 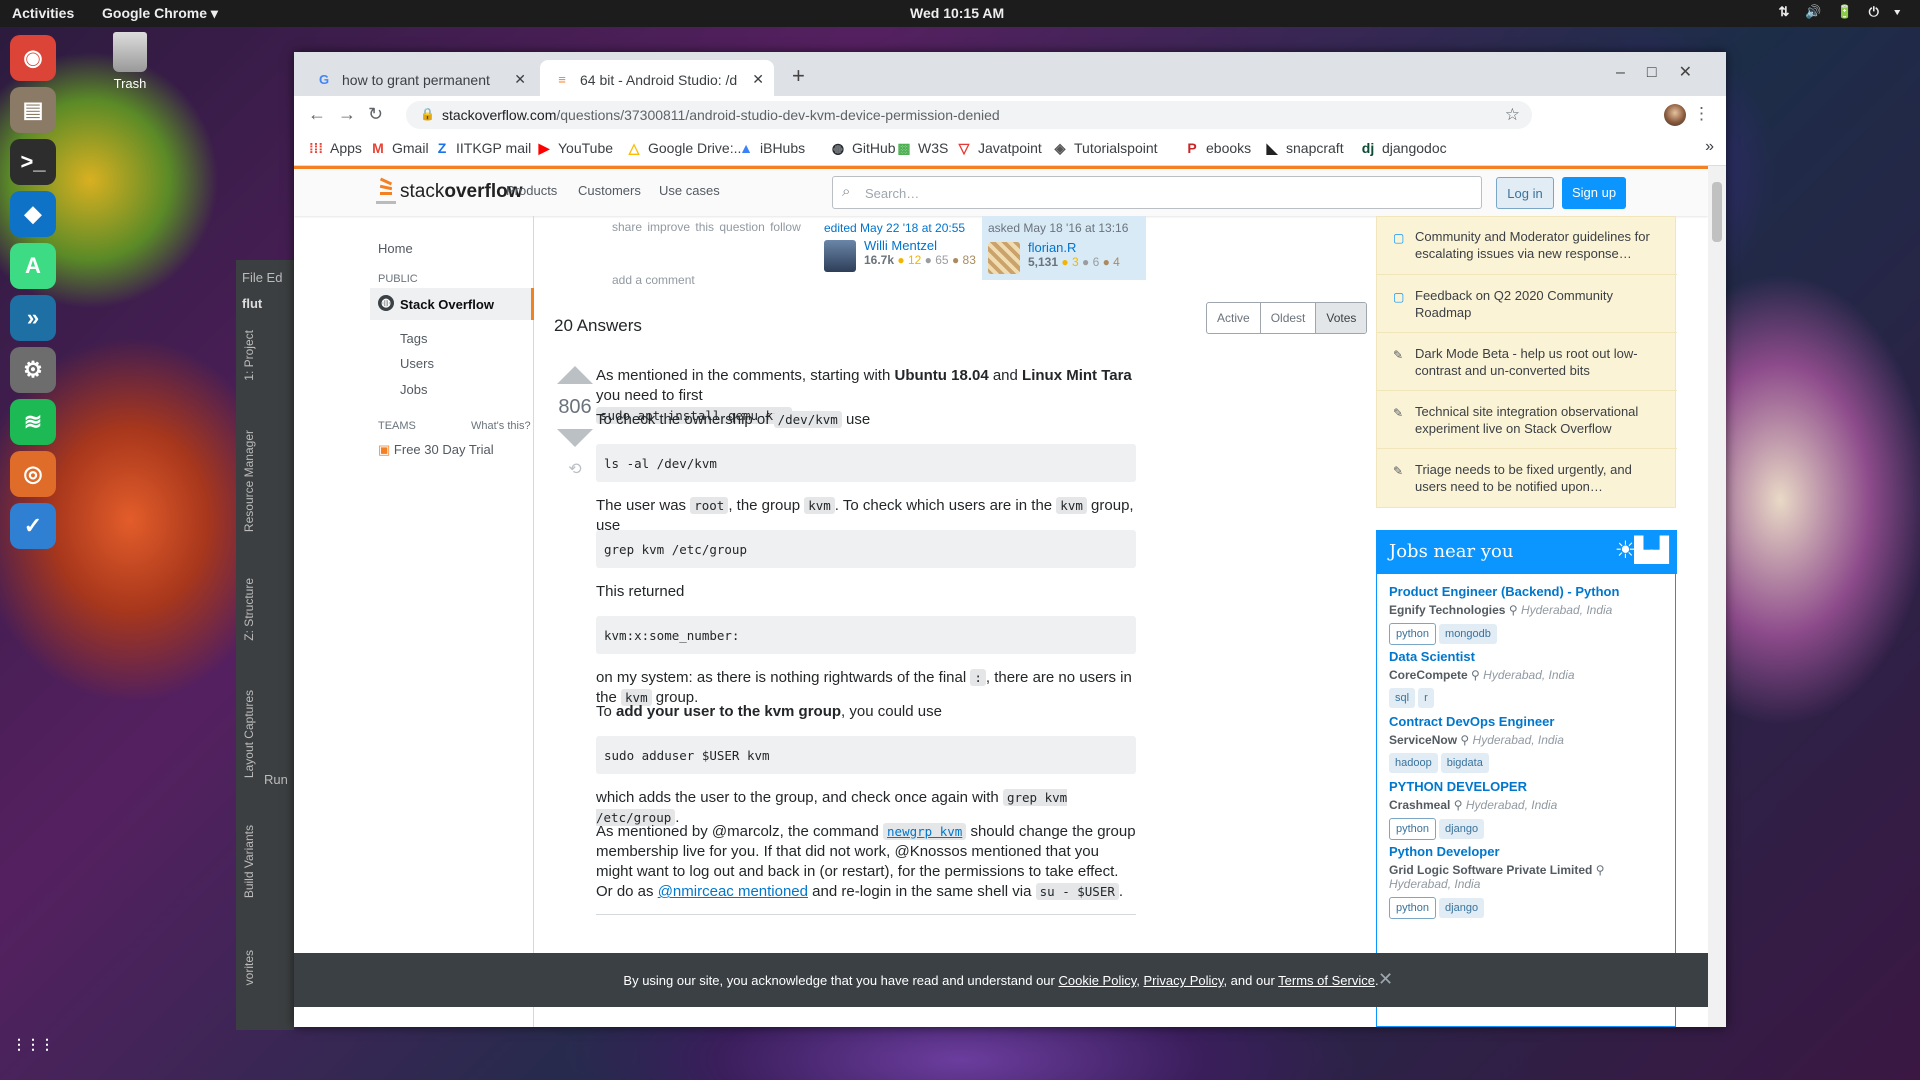 I want to click on meta-post-item: ▢ Feedback on Q2 2020 Community Roadmap, so click(x=1527, y=303).